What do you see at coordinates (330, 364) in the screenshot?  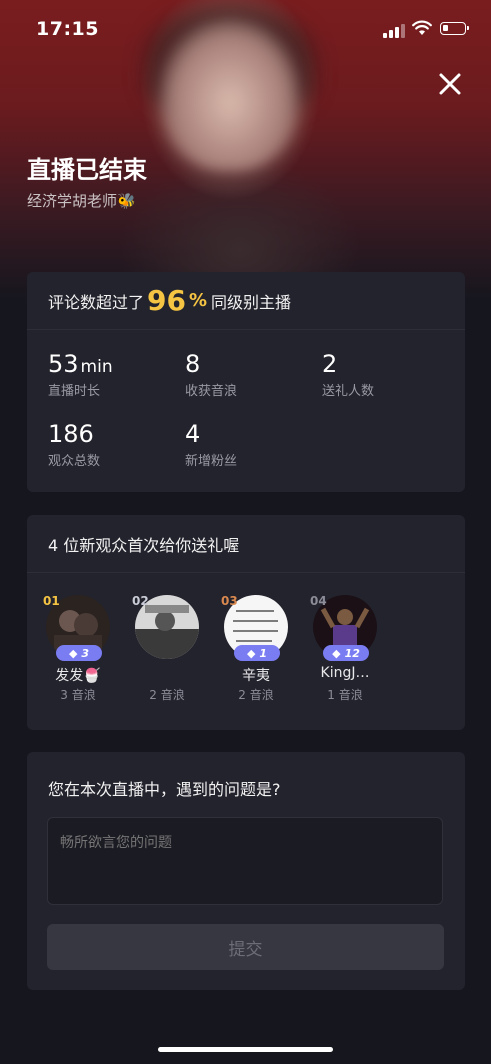 I see `stat-value: 2` at bounding box center [330, 364].